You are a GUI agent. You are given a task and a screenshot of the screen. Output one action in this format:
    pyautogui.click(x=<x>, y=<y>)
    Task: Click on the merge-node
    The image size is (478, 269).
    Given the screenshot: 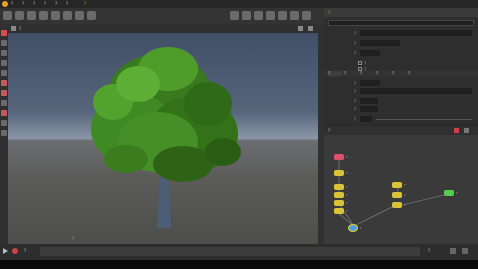 What is the action you would take?
    pyautogui.click(x=353, y=228)
    